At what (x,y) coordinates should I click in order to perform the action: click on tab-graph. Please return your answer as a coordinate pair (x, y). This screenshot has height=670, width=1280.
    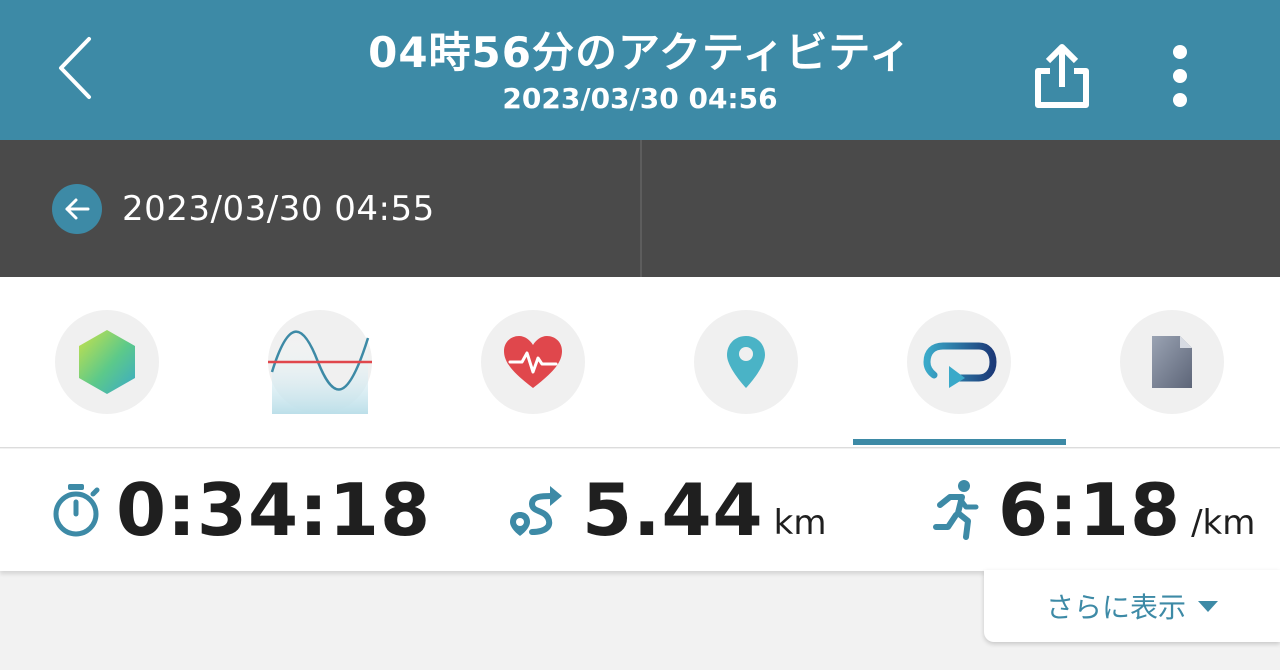
    Looking at the image, I should click on (319, 362).